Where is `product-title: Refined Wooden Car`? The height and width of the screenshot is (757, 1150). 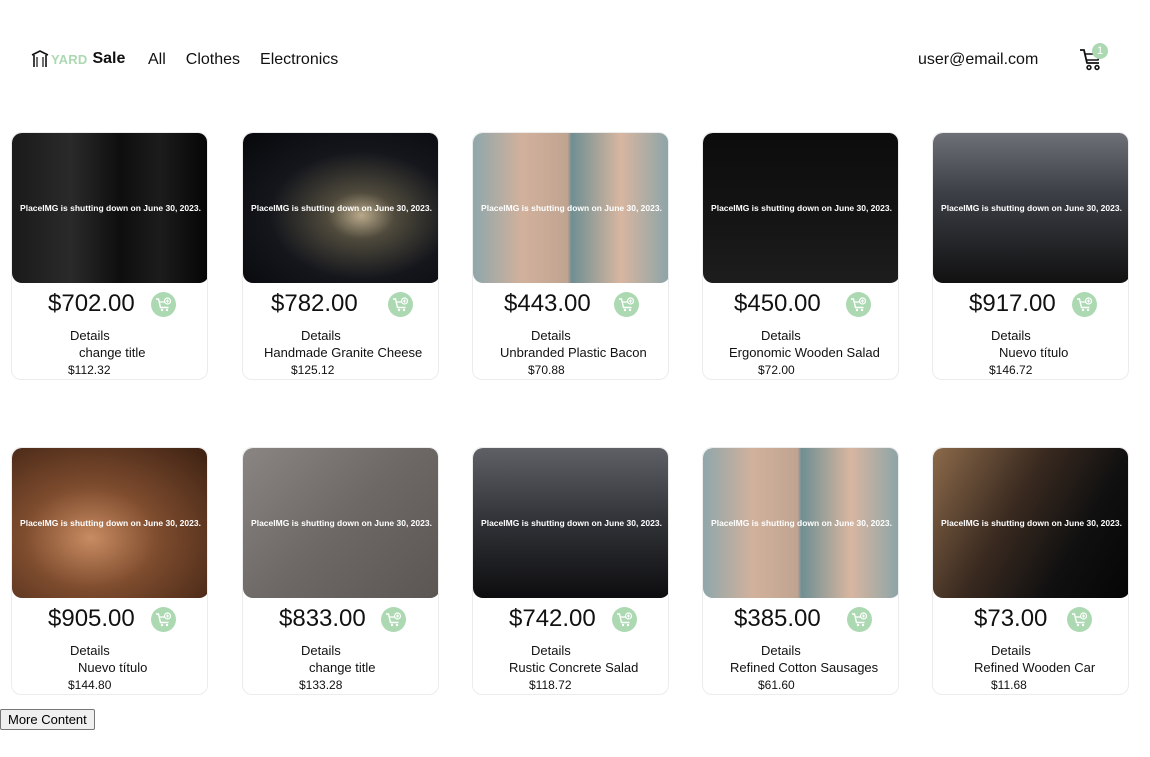
product-title: Refined Wooden Car is located at coordinates (1035, 667).